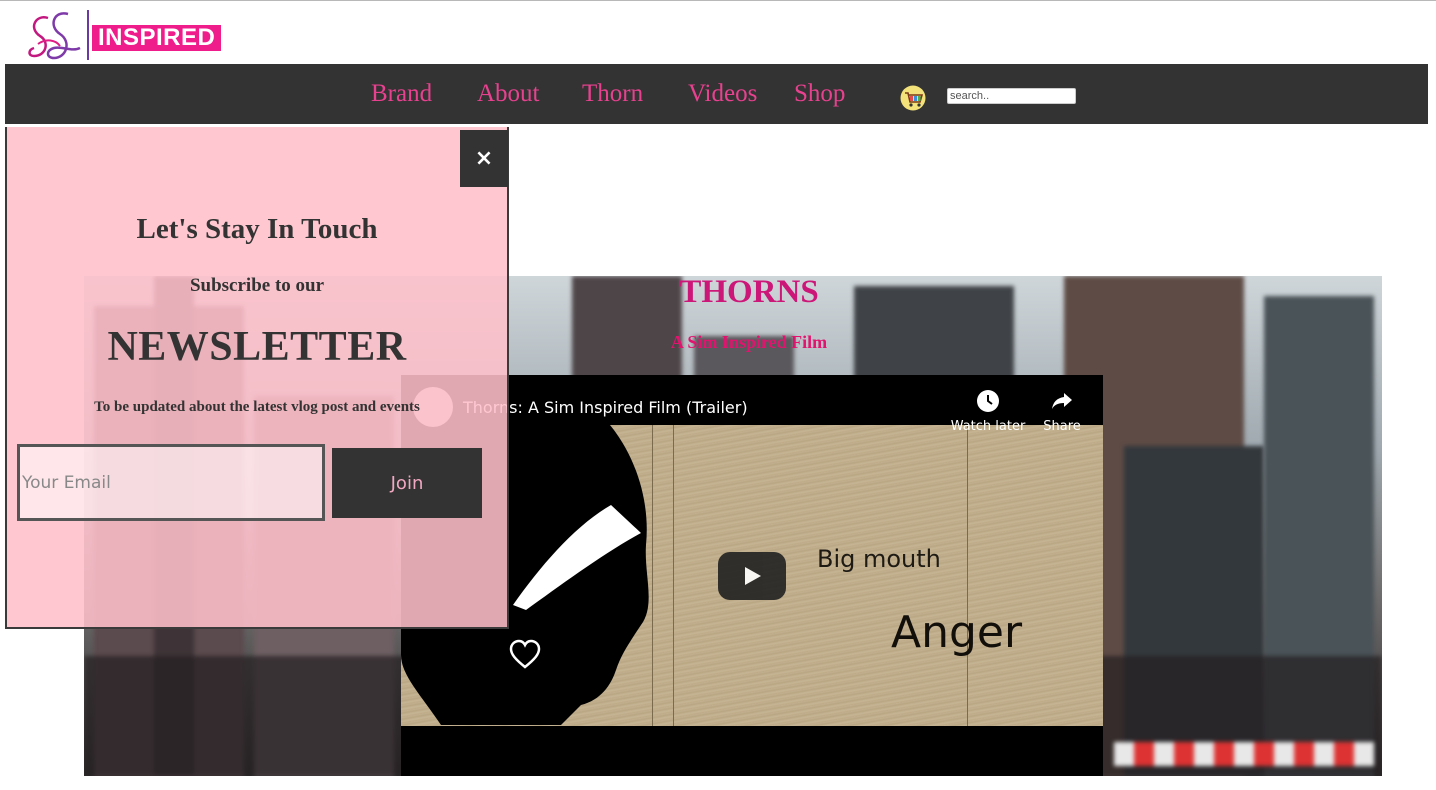 The width and height of the screenshot is (1436, 790). Describe the element at coordinates (722, 94) in the screenshot. I see `nav-videos: Videos` at that location.